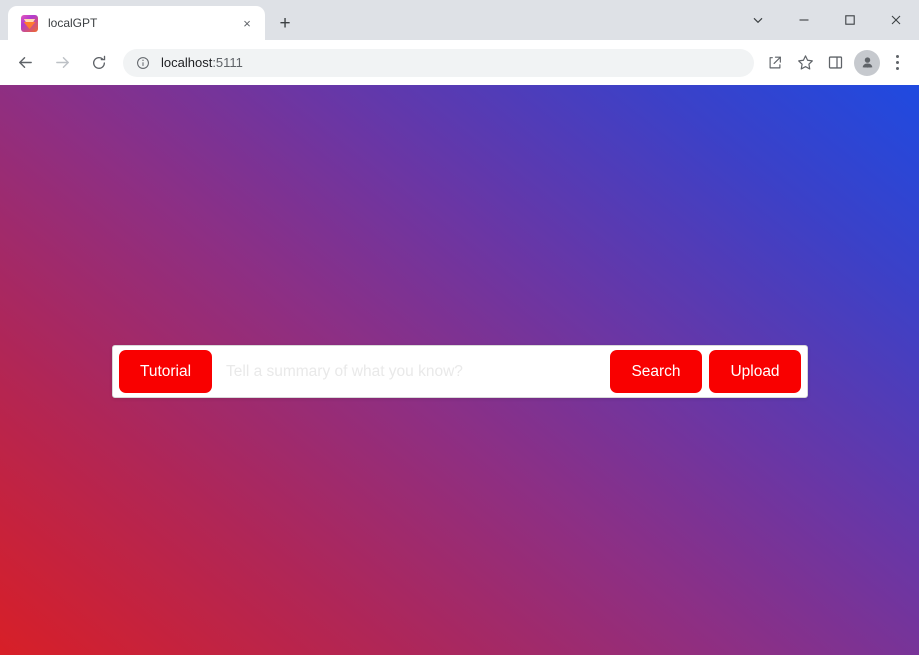  Describe the element at coordinates (285, 23) in the screenshot. I see `new-tab-button: +` at that location.